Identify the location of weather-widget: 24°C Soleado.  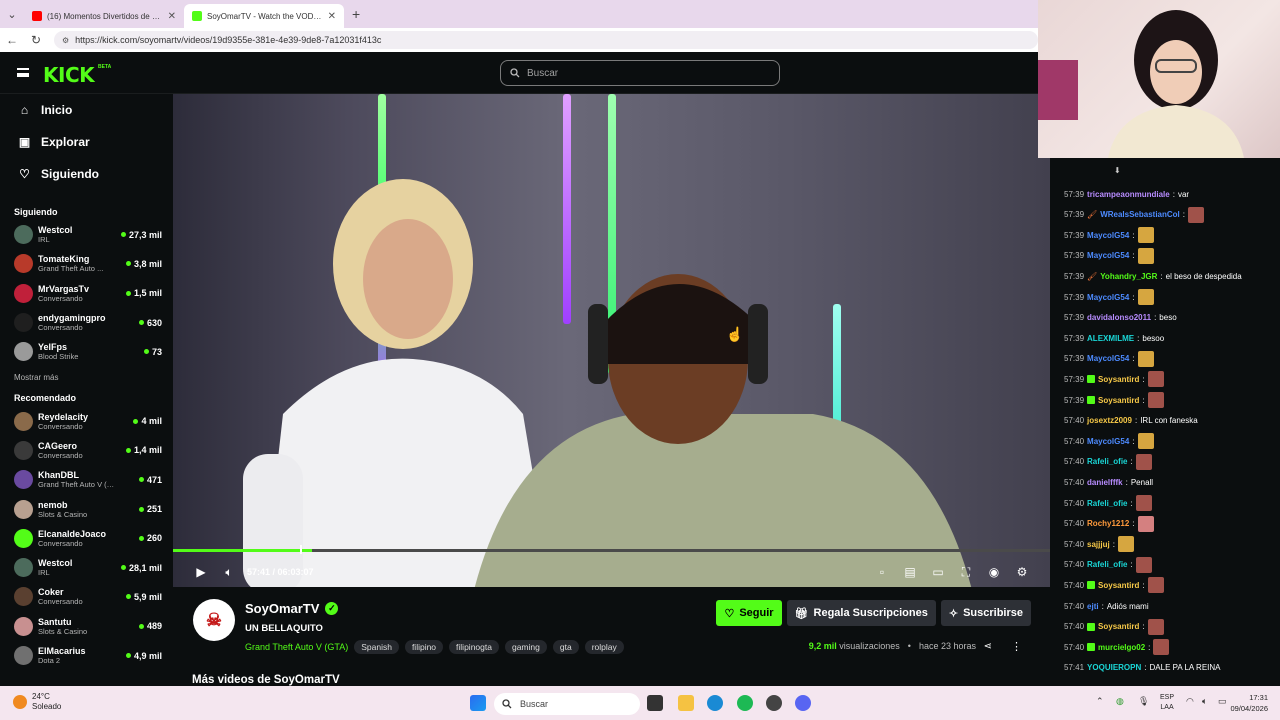
(37, 702).